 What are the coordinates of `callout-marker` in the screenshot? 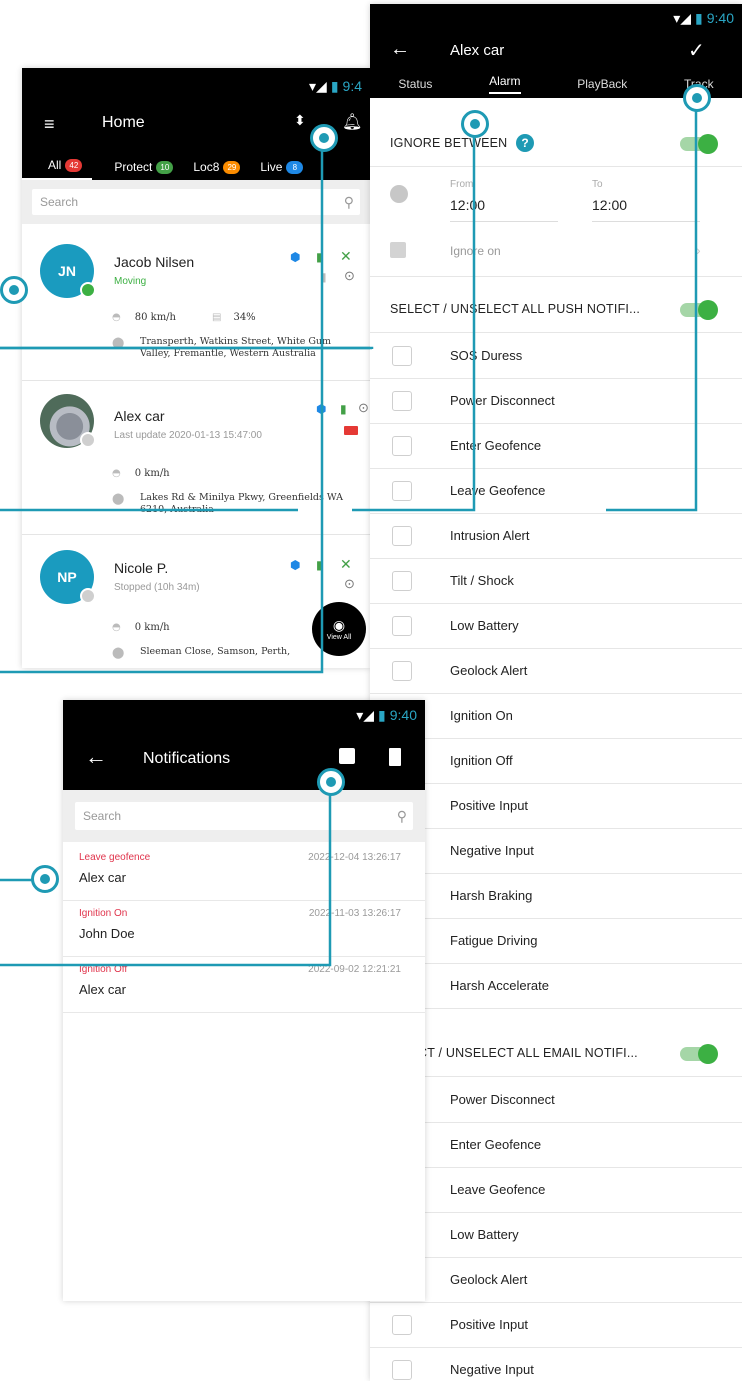 It's located at (475, 124).